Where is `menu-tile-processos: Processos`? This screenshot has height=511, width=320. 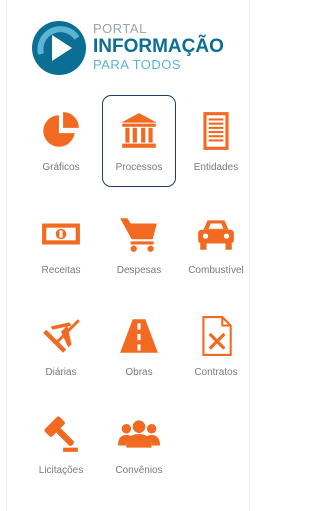
menu-tile-processos: Processos is located at coordinates (139, 141).